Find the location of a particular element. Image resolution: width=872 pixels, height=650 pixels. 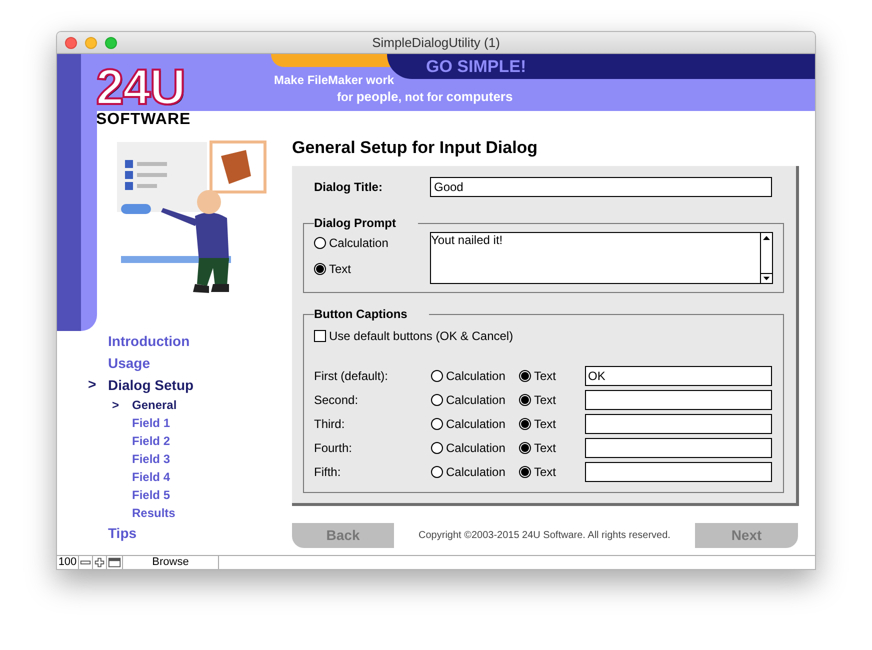

group-label: Button Captions is located at coordinates (361, 314).